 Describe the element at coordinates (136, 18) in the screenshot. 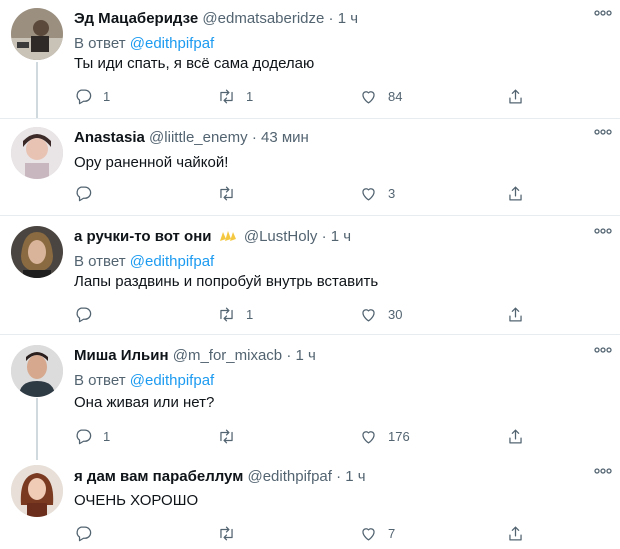

I see `display-name: Эд Мацаберидзе` at that location.